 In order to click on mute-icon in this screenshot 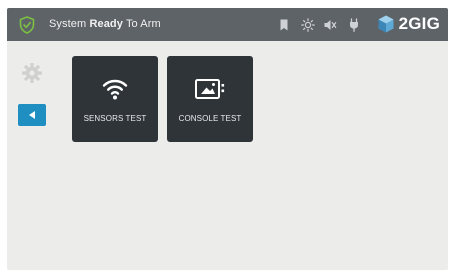, I will do `click(330, 25)`.